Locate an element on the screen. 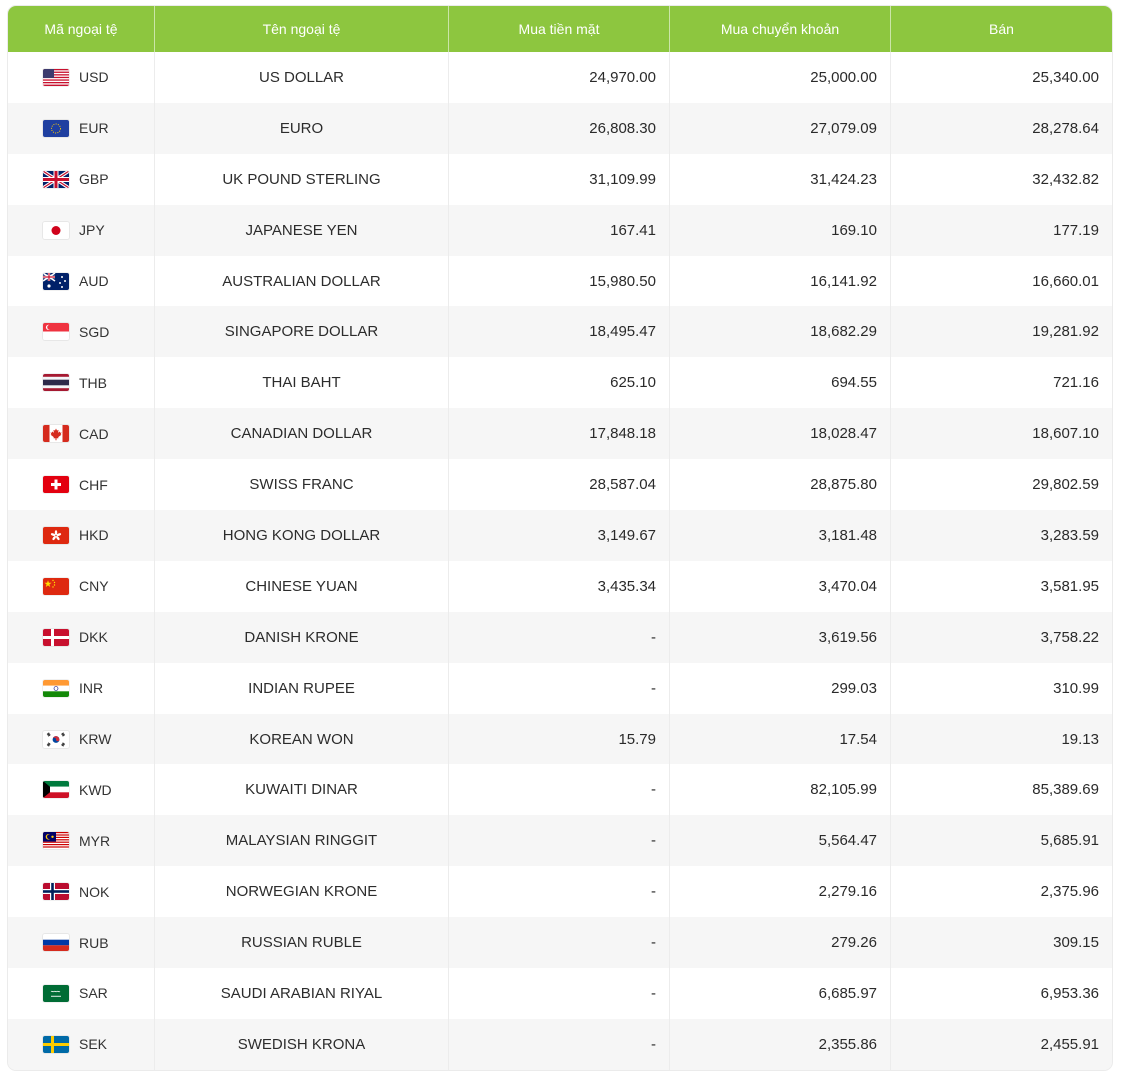 This screenshot has width=1123, height=1074. cash-buy-rate: 24,970.00 is located at coordinates (559, 77).